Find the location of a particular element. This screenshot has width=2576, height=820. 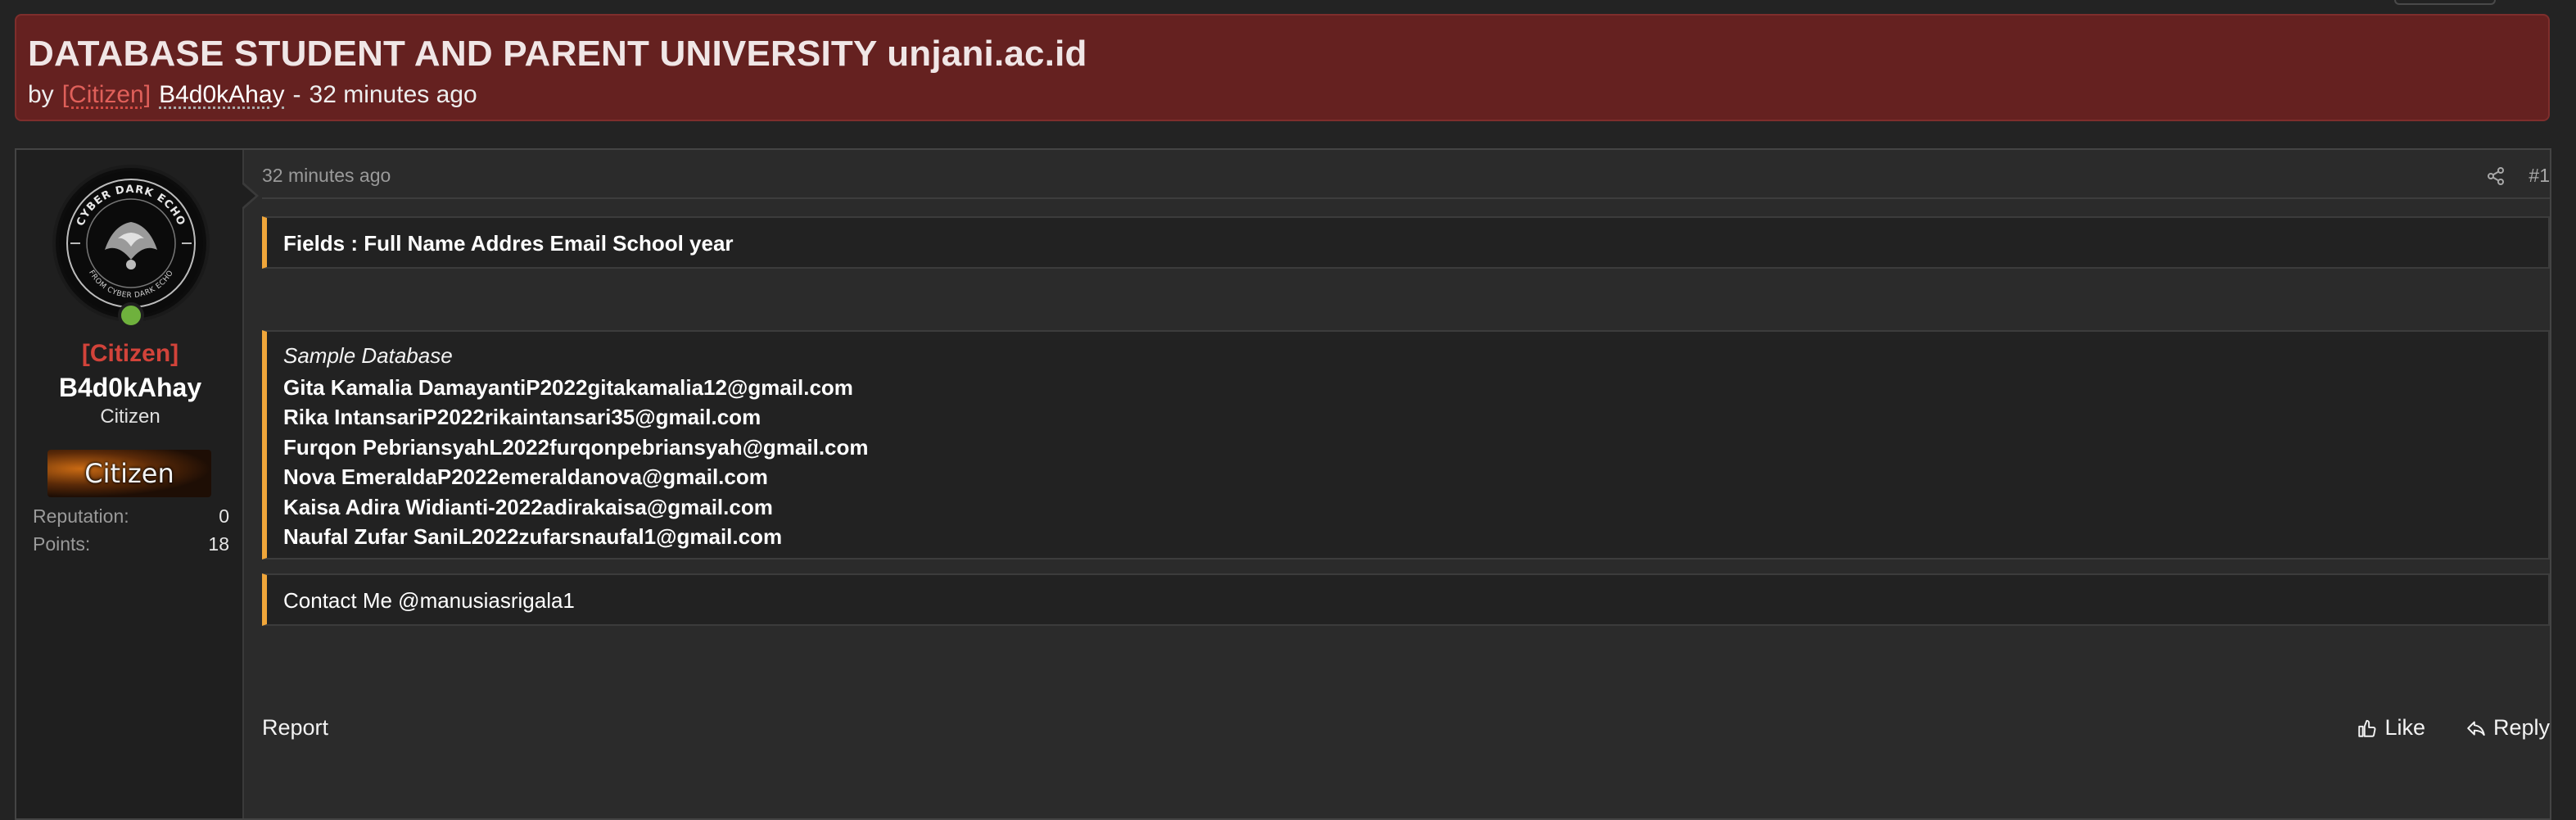

rank-banner: Citizen is located at coordinates (129, 473).